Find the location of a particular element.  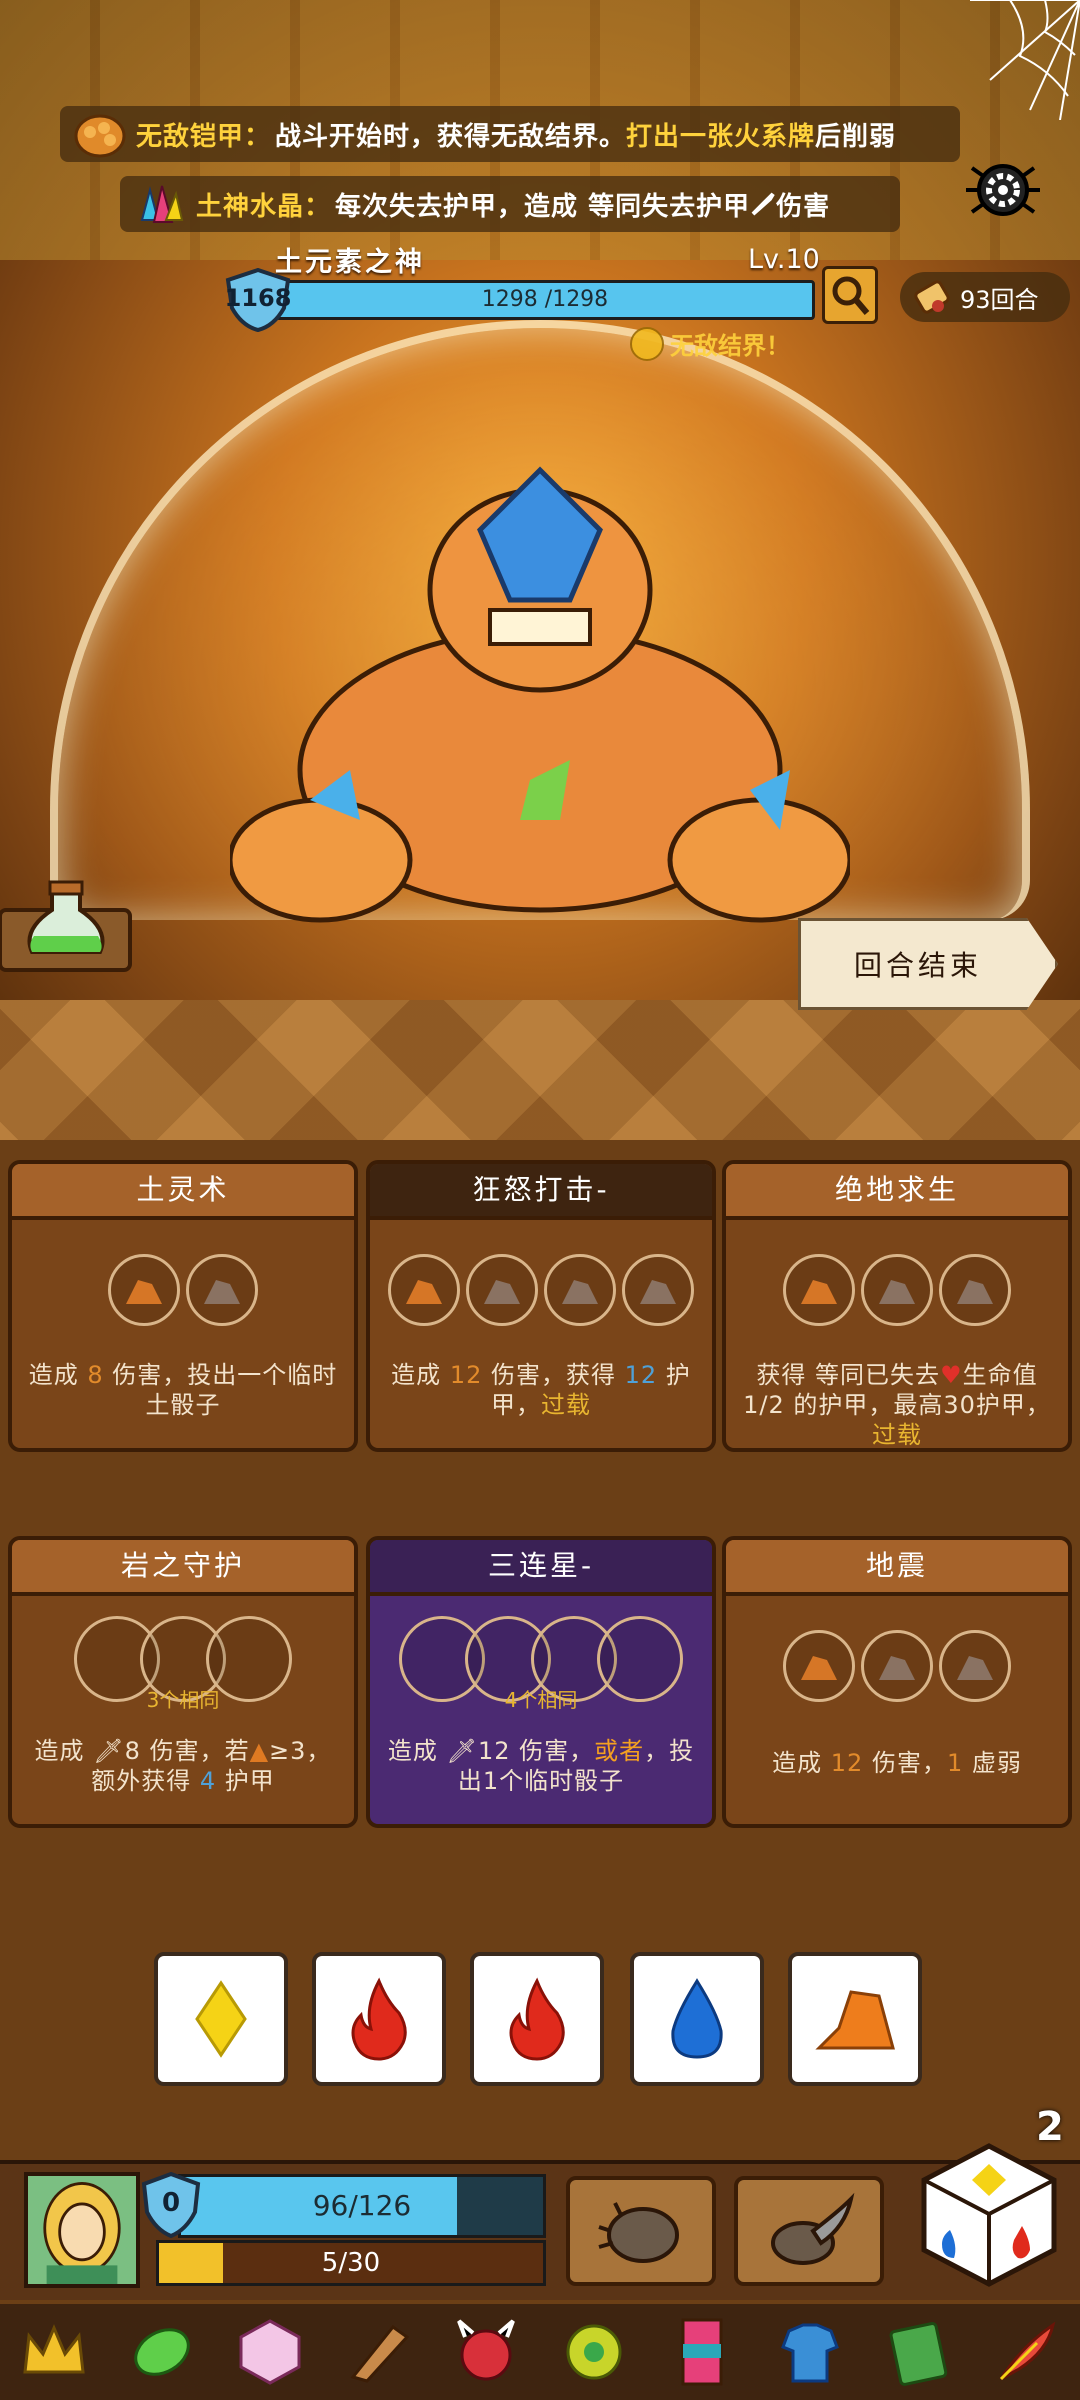

card-title: 三连星- is located at coordinates (541, 1568).